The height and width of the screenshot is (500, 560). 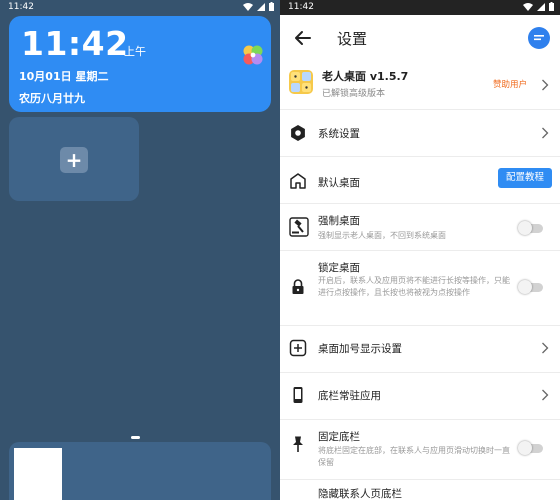 What do you see at coordinates (354, 94) in the screenshot?
I see `app-license-status: 已解锁高级版本` at bounding box center [354, 94].